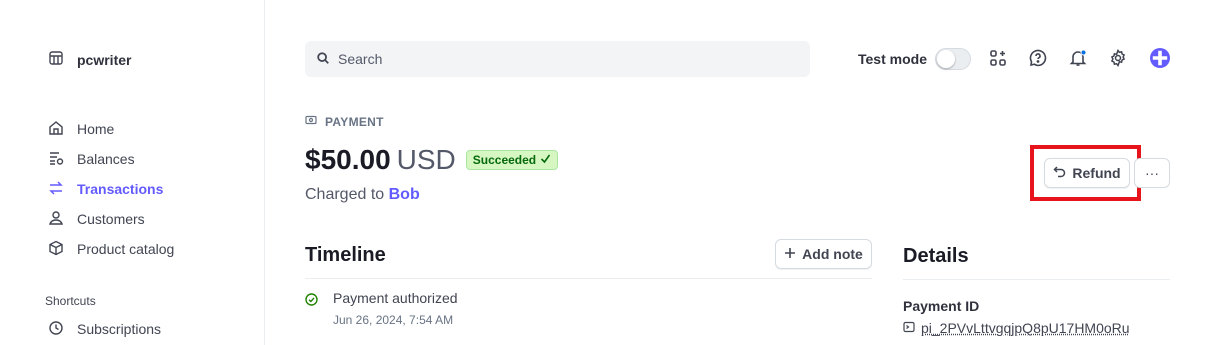 This screenshot has height=345, width=1220. I want to click on payment-currency: USD, so click(426, 159).